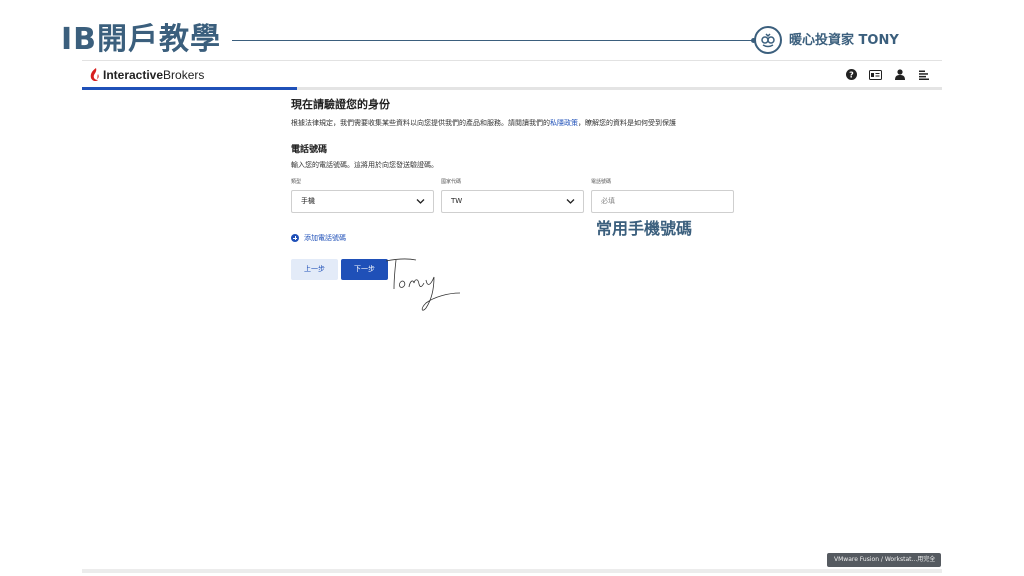 The height and width of the screenshot is (576, 1024). I want to click on banner-divider, so click(494, 40).